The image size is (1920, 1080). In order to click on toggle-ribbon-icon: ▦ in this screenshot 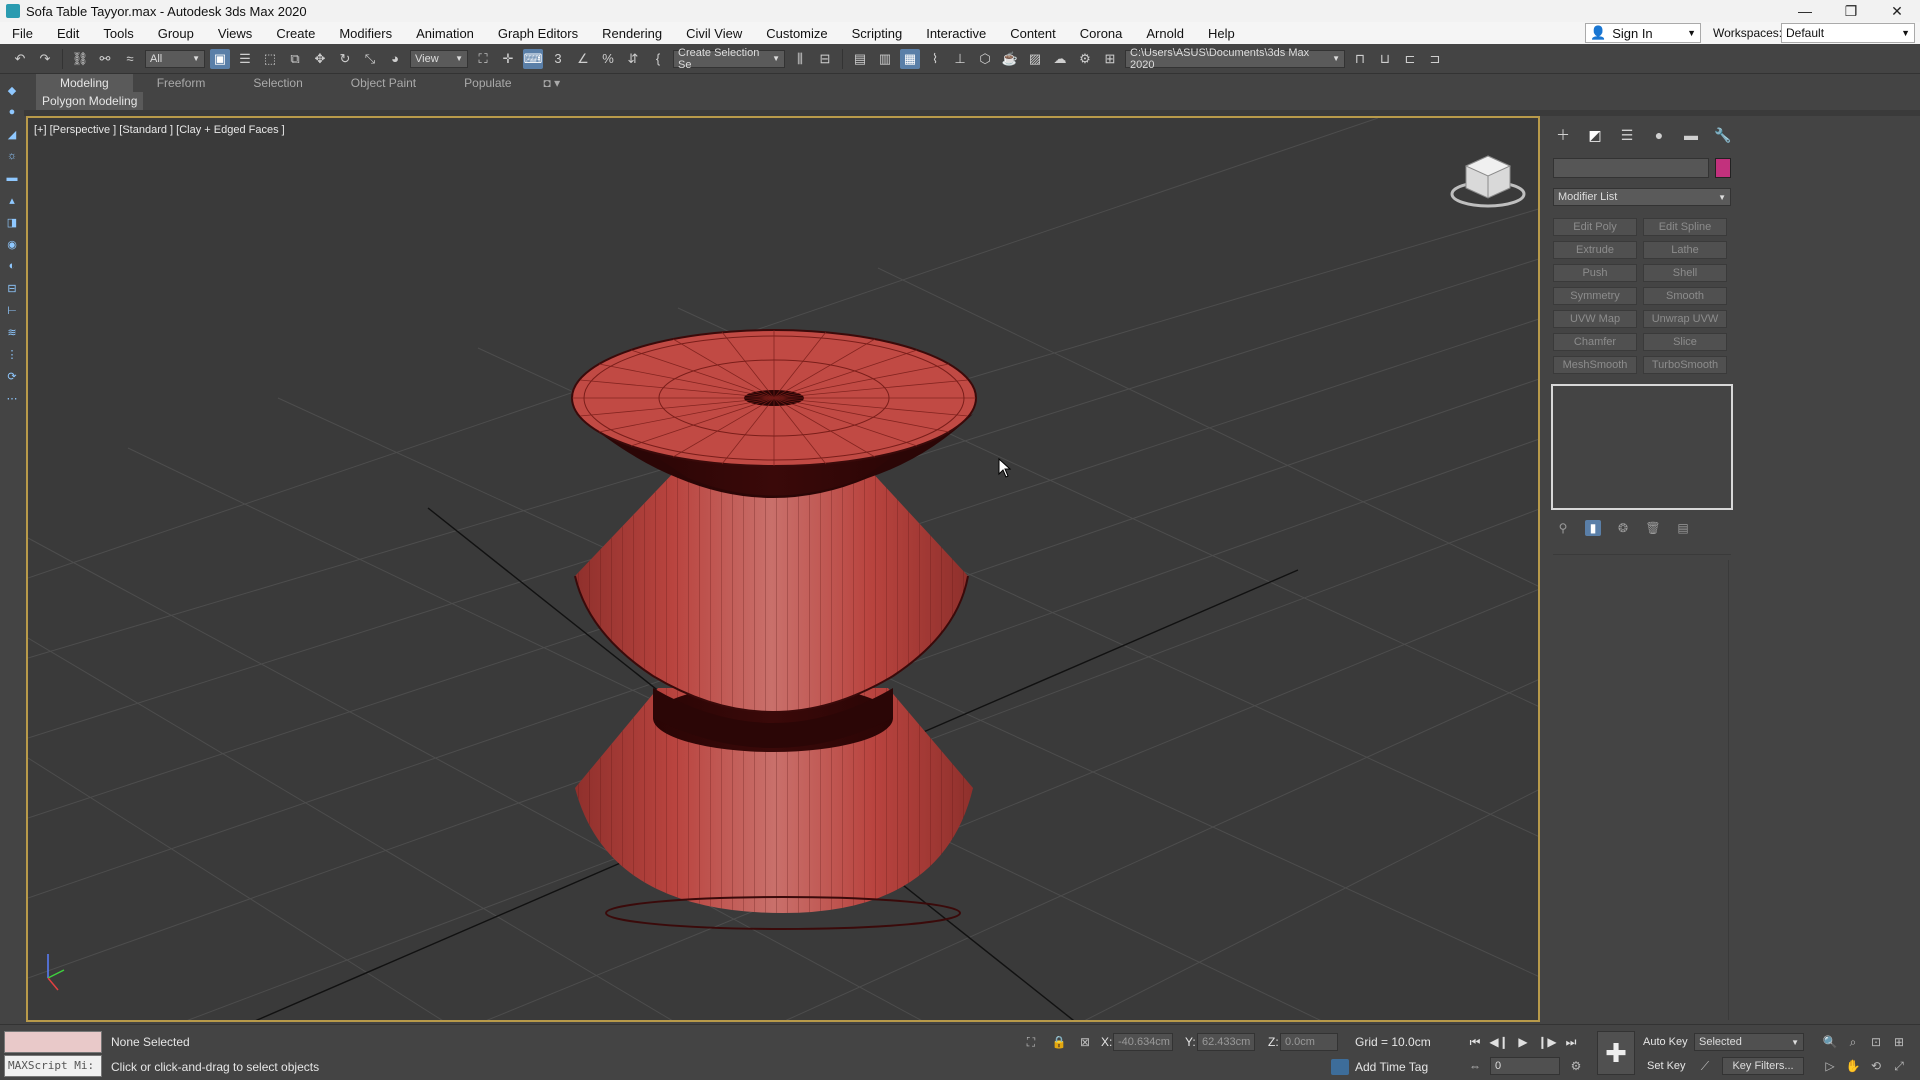, I will do `click(910, 58)`.